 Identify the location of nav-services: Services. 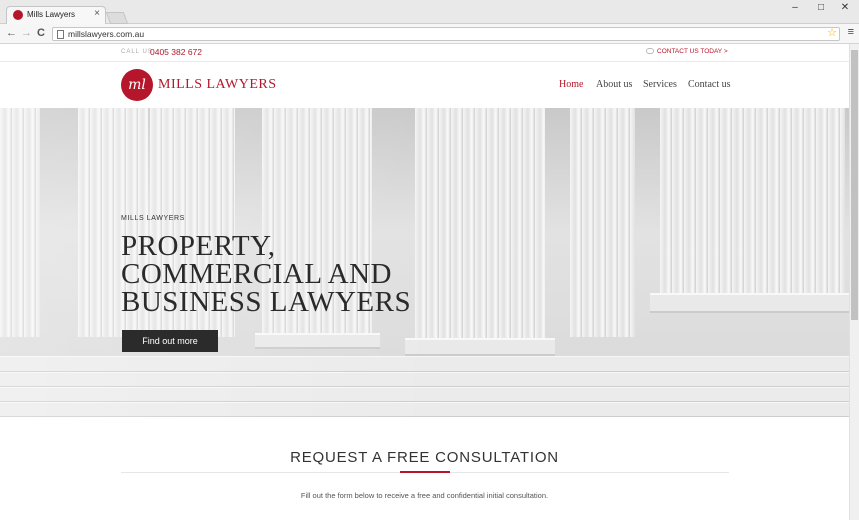
(660, 84).